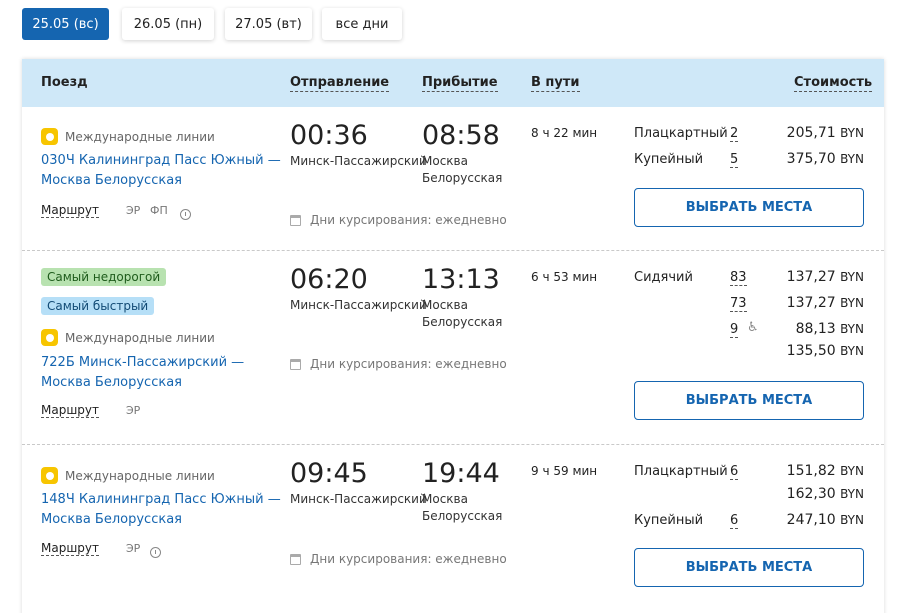 This screenshot has width=900, height=613. What do you see at coordinates (460, 83) in the screenshot?
I see `header-arrival-sort: Прибытие` at bounding box center [460, 83].